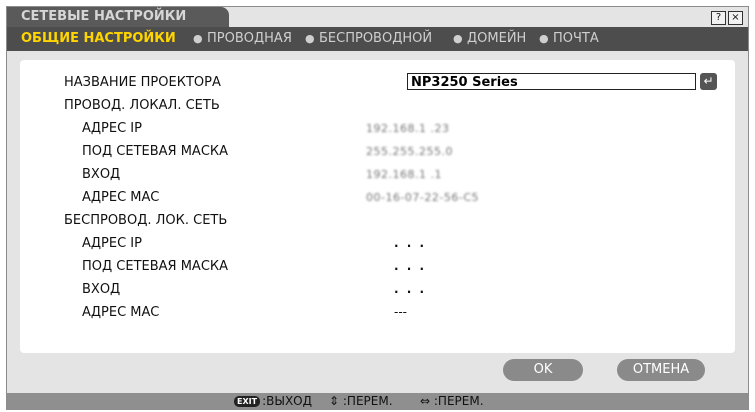 The width and height of the screenshot is (755, 412). What do you see at coordinates (400, 312) in the screenshot?
I see `wireless-mac-value: ---` at bounding box center [400, 312].